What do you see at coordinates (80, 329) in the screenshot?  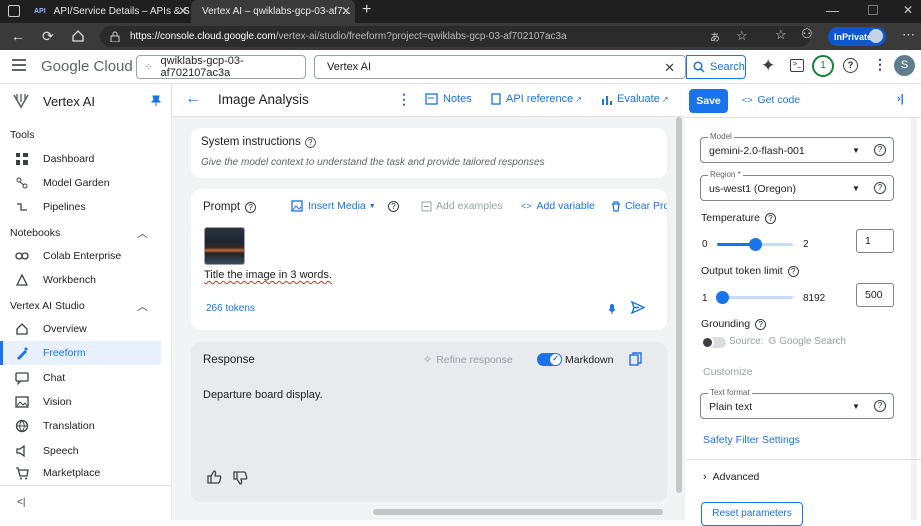 I see `sidebar-item-overview: Overview` at bounding box center [80, 329].